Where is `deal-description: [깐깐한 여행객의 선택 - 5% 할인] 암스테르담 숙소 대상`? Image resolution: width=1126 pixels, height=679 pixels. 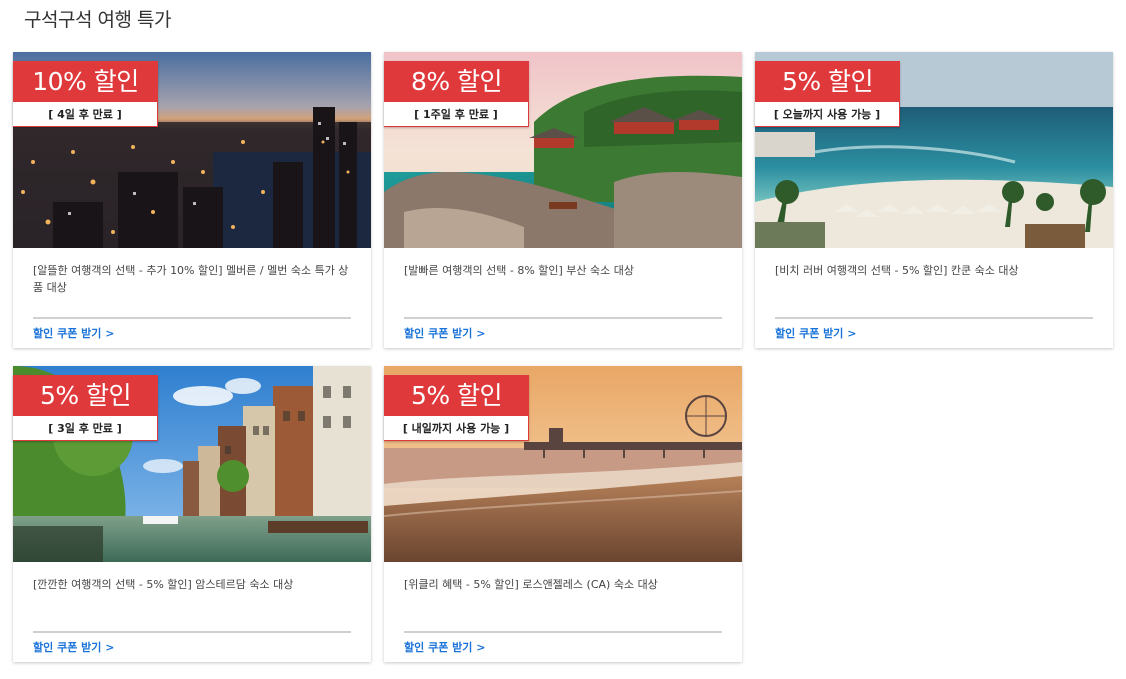 deal-description: [깐깐한 여행객의 선택 - 5% 할인] 암스테르담 숙소 대상 is located at coordinates (163, 584).